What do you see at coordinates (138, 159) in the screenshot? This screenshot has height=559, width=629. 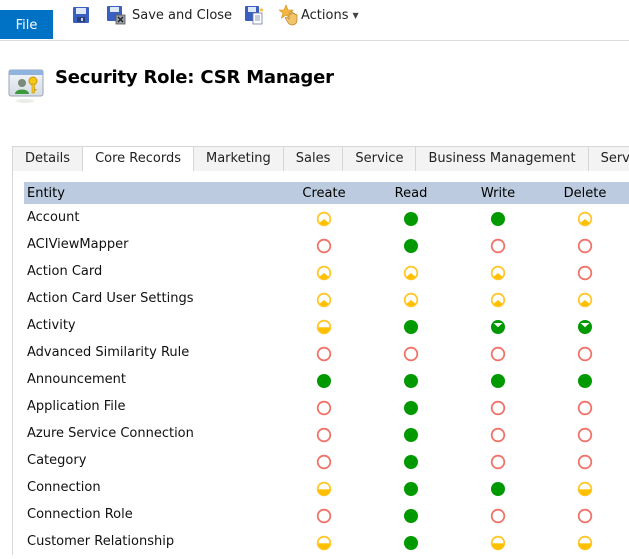 I see `tab-core-records: Core Records` at bounding box center [138, 159].